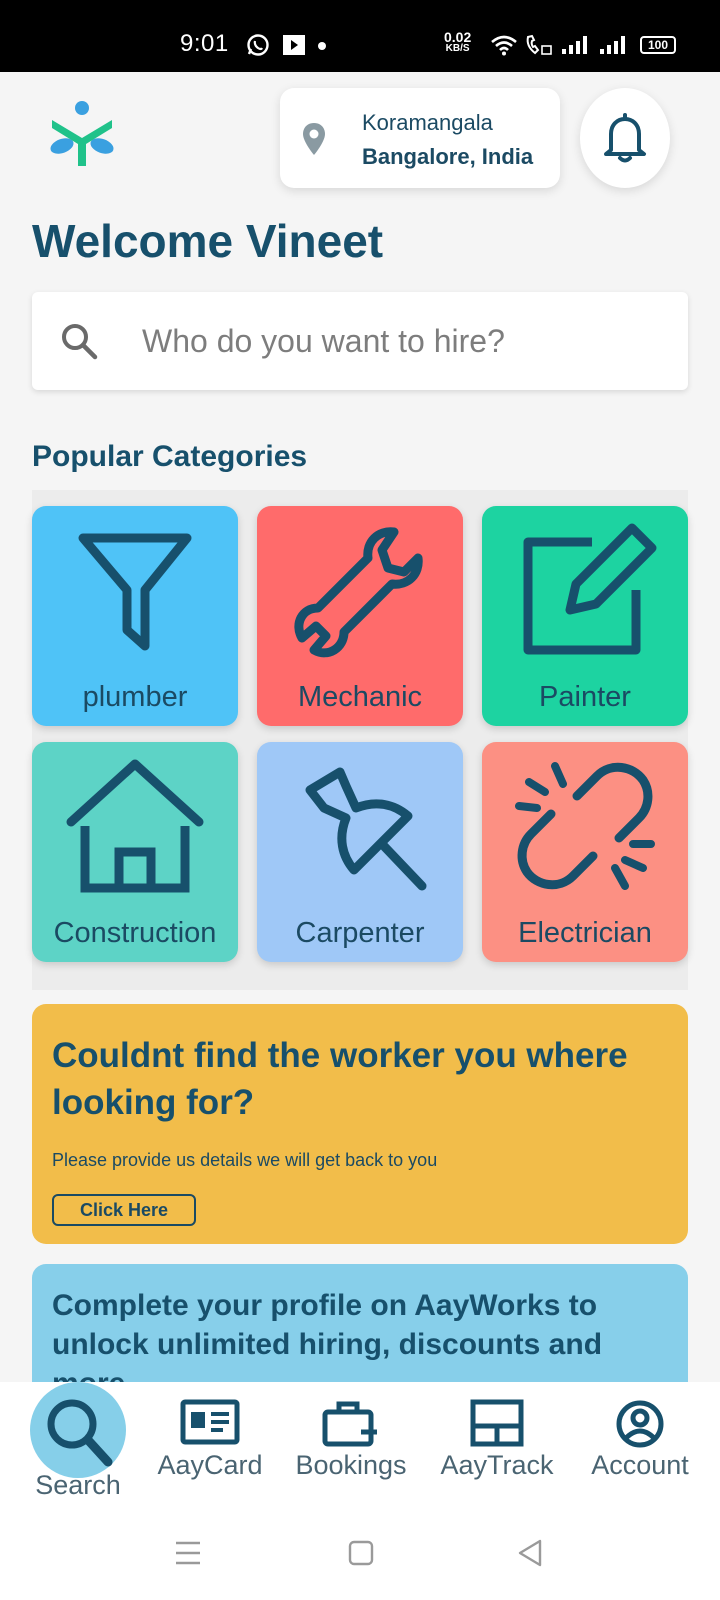 The width and height of the screenshot is (720, 1600). What do you see at coordinates (82, 133) in the screenshot?
I see `app-logo` at bounding box center [82, 133].